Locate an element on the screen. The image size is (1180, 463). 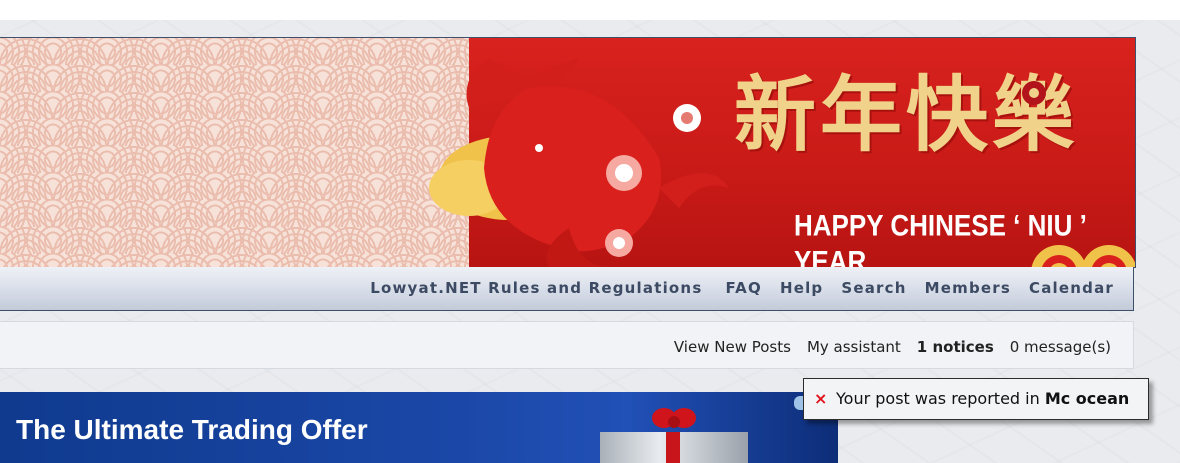
top-bar is located at coordinates (590, 10).